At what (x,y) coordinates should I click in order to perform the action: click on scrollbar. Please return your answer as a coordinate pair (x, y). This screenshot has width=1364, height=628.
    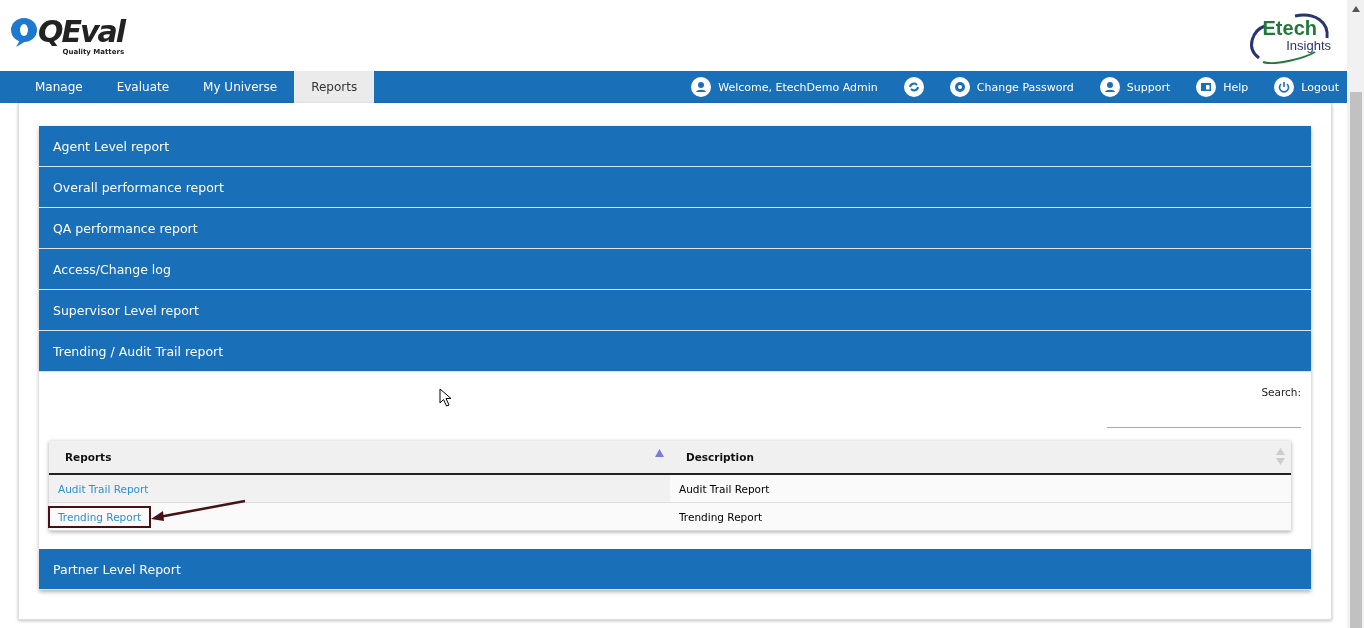
    Looking at the image, I should click on (1355, 314).